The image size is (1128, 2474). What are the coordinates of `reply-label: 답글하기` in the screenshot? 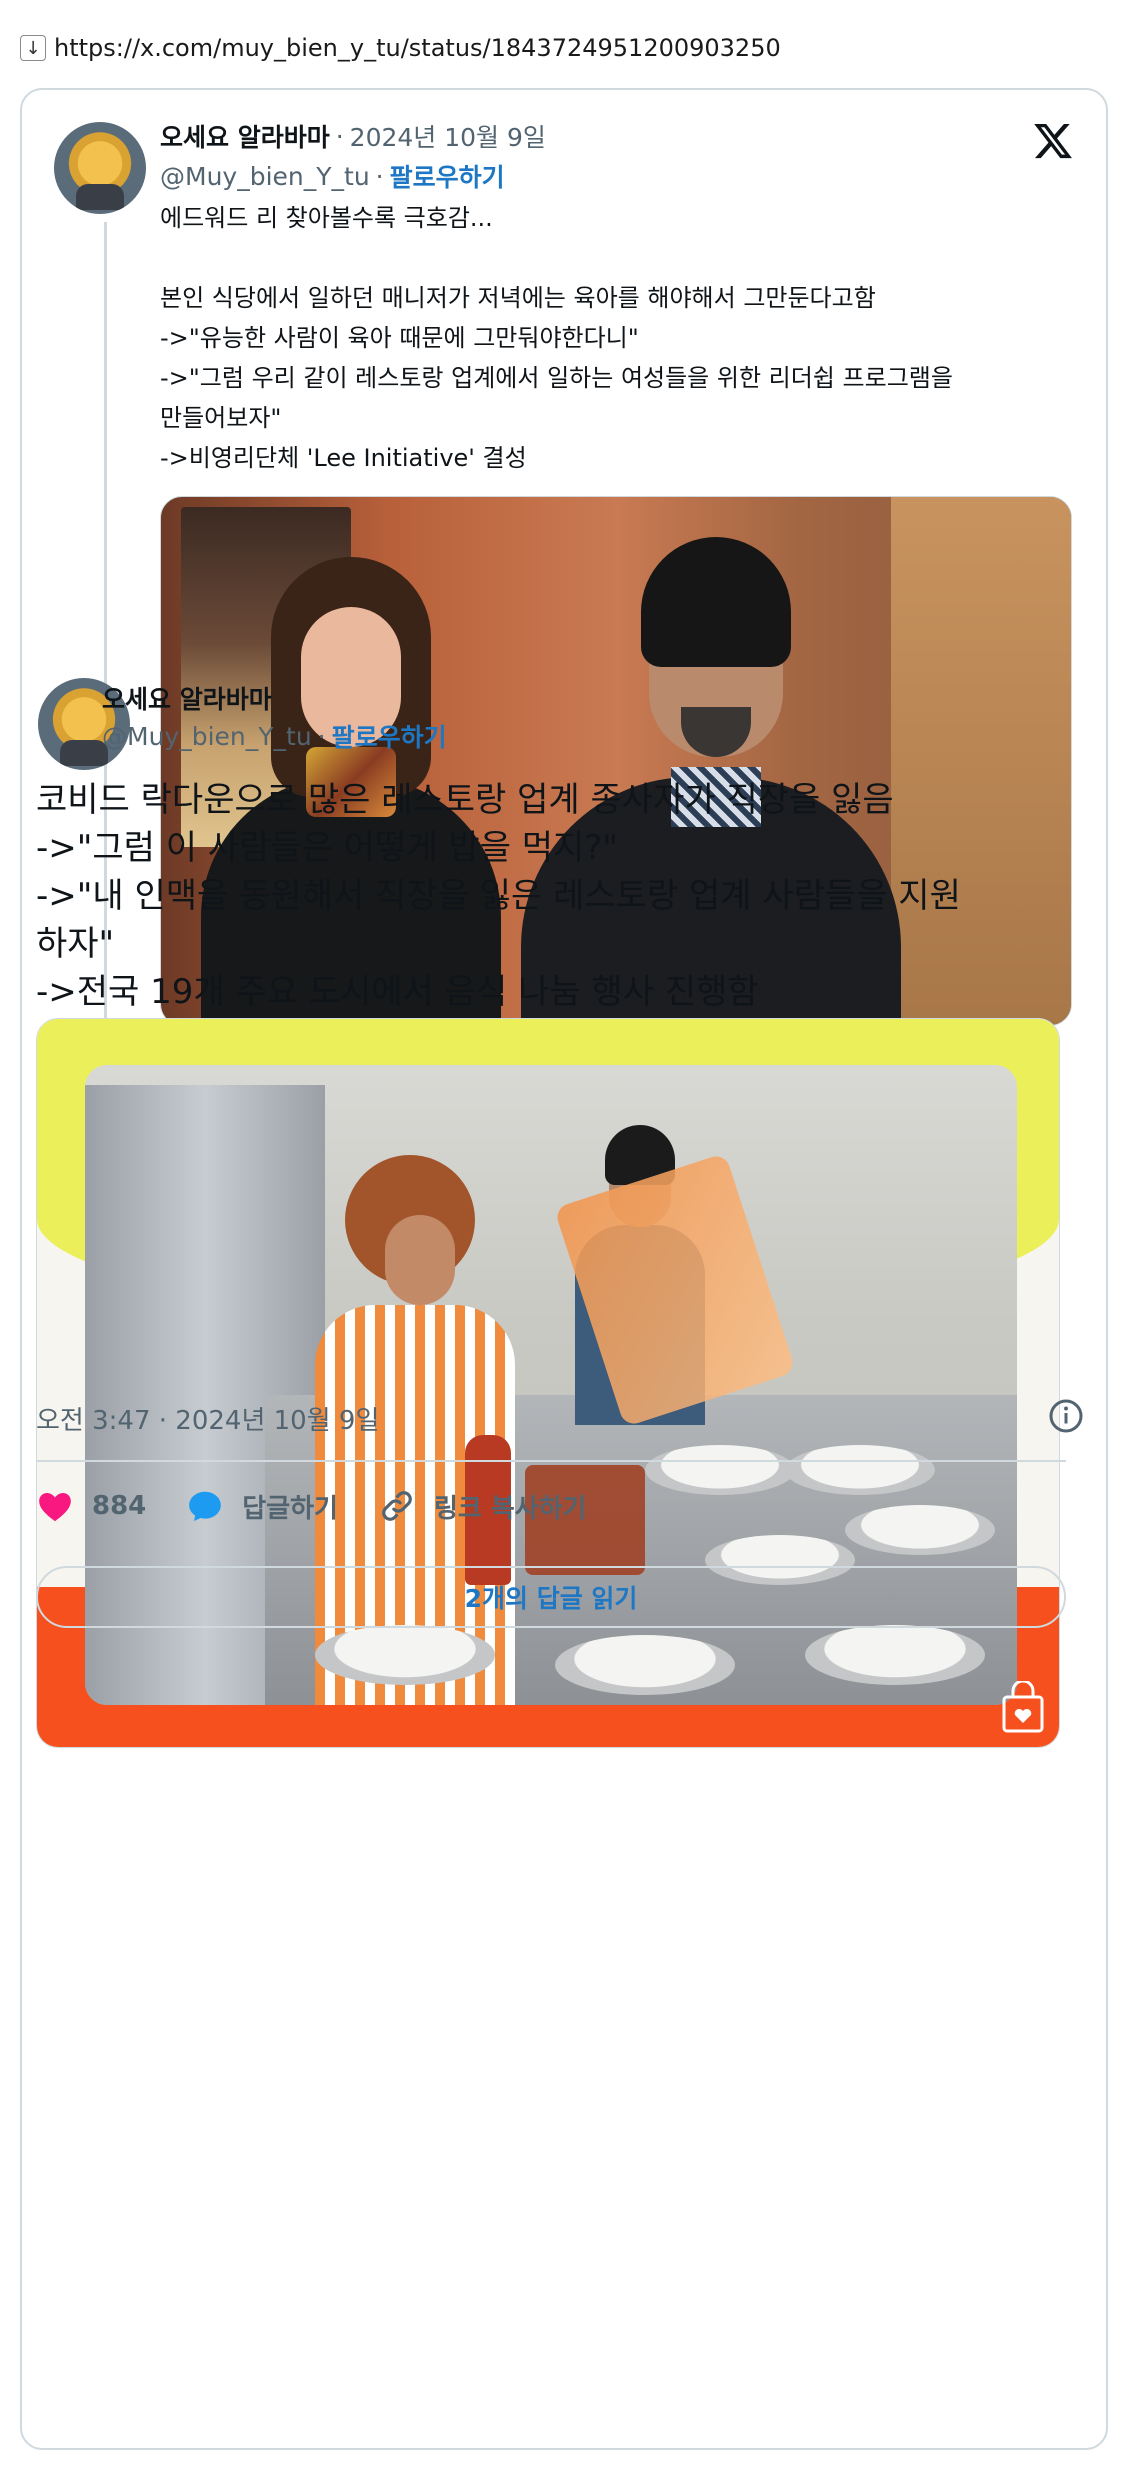 It's located at (290, 1508).